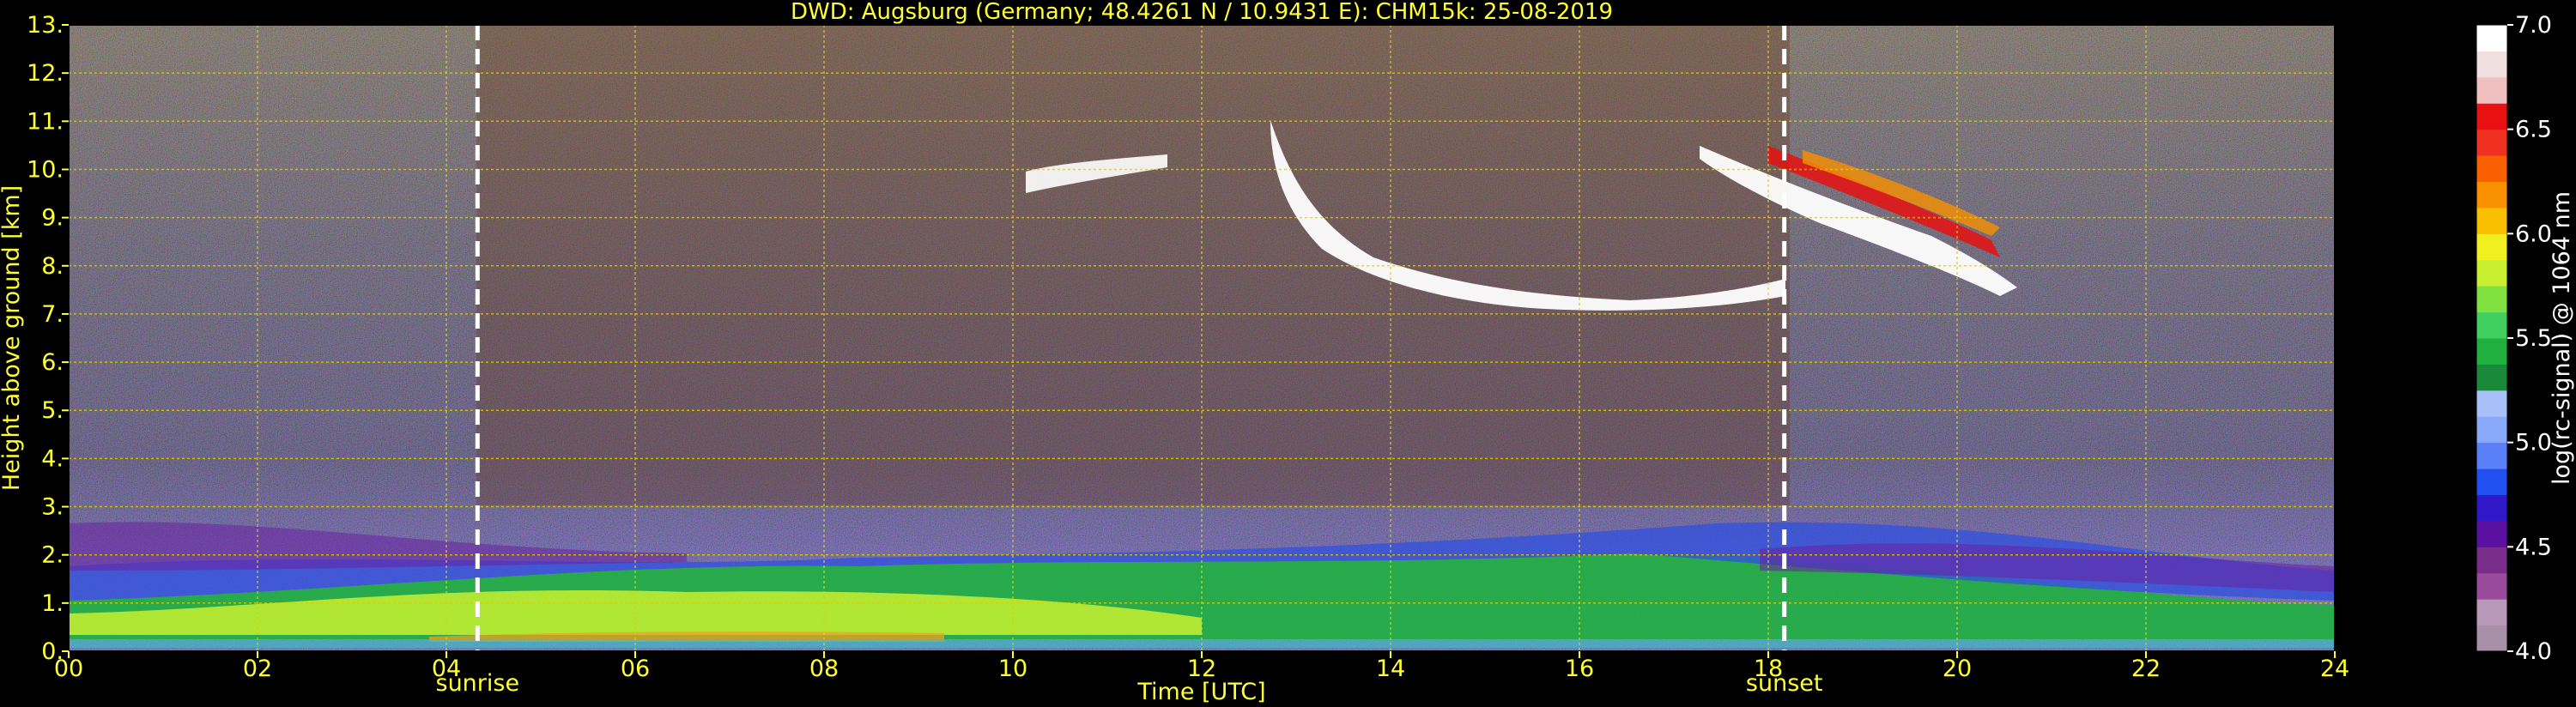 The height and width of the screenshot is (707, 2576). I want to click on colorbar-ticks: 4.0 4.5 5.0 5.5 6.0 6.5 7.0, so click(2529, 338).